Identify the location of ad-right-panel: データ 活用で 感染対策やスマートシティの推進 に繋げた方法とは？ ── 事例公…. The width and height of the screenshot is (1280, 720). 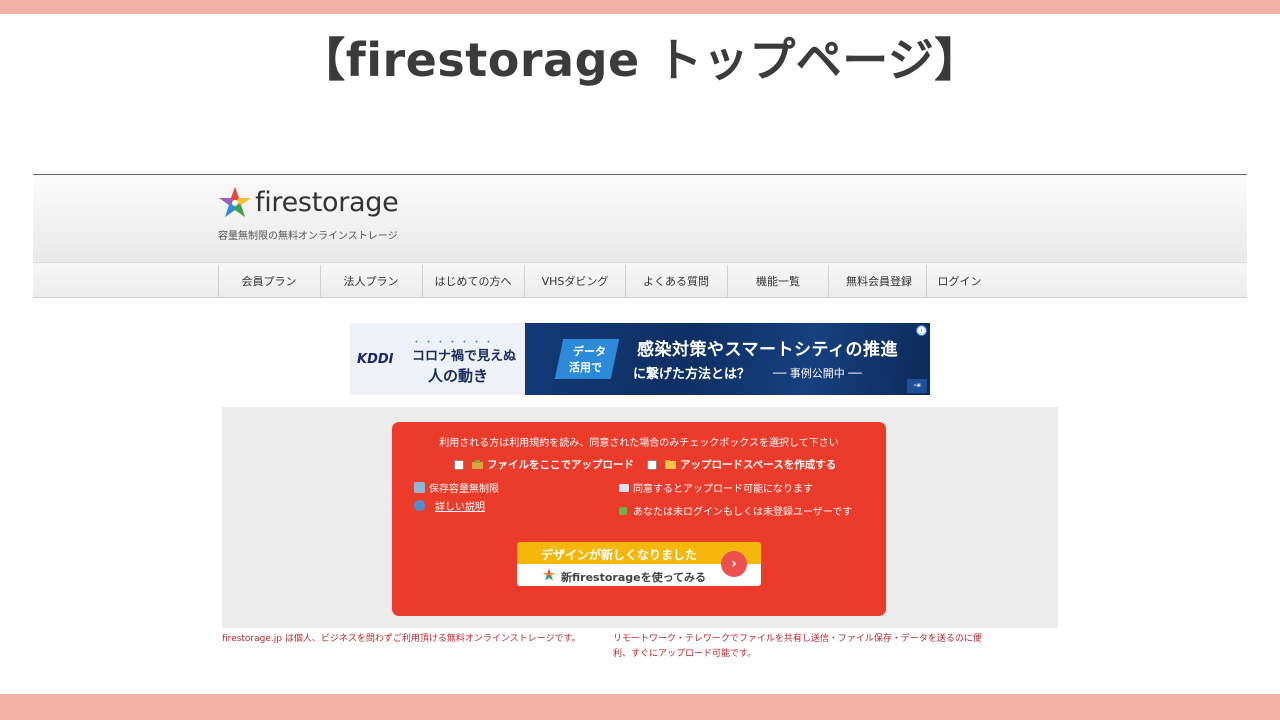
(727, 359).